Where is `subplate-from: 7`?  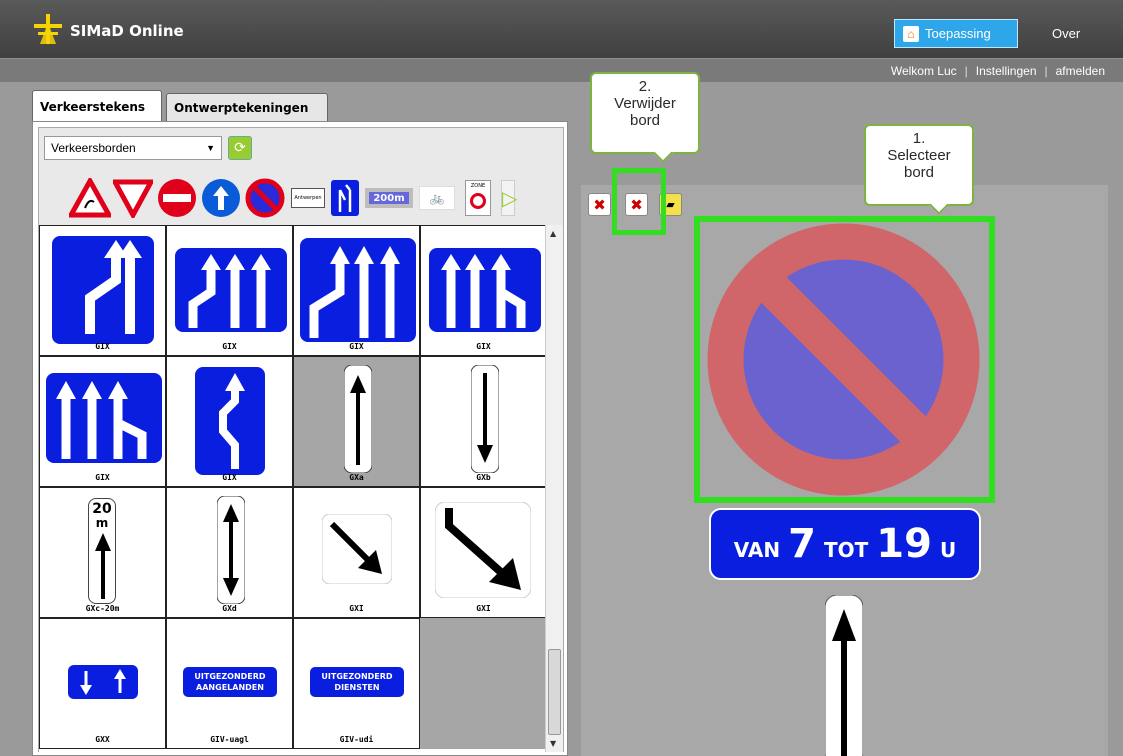 subplate-from: 7 is located at coordinates (802, 544).